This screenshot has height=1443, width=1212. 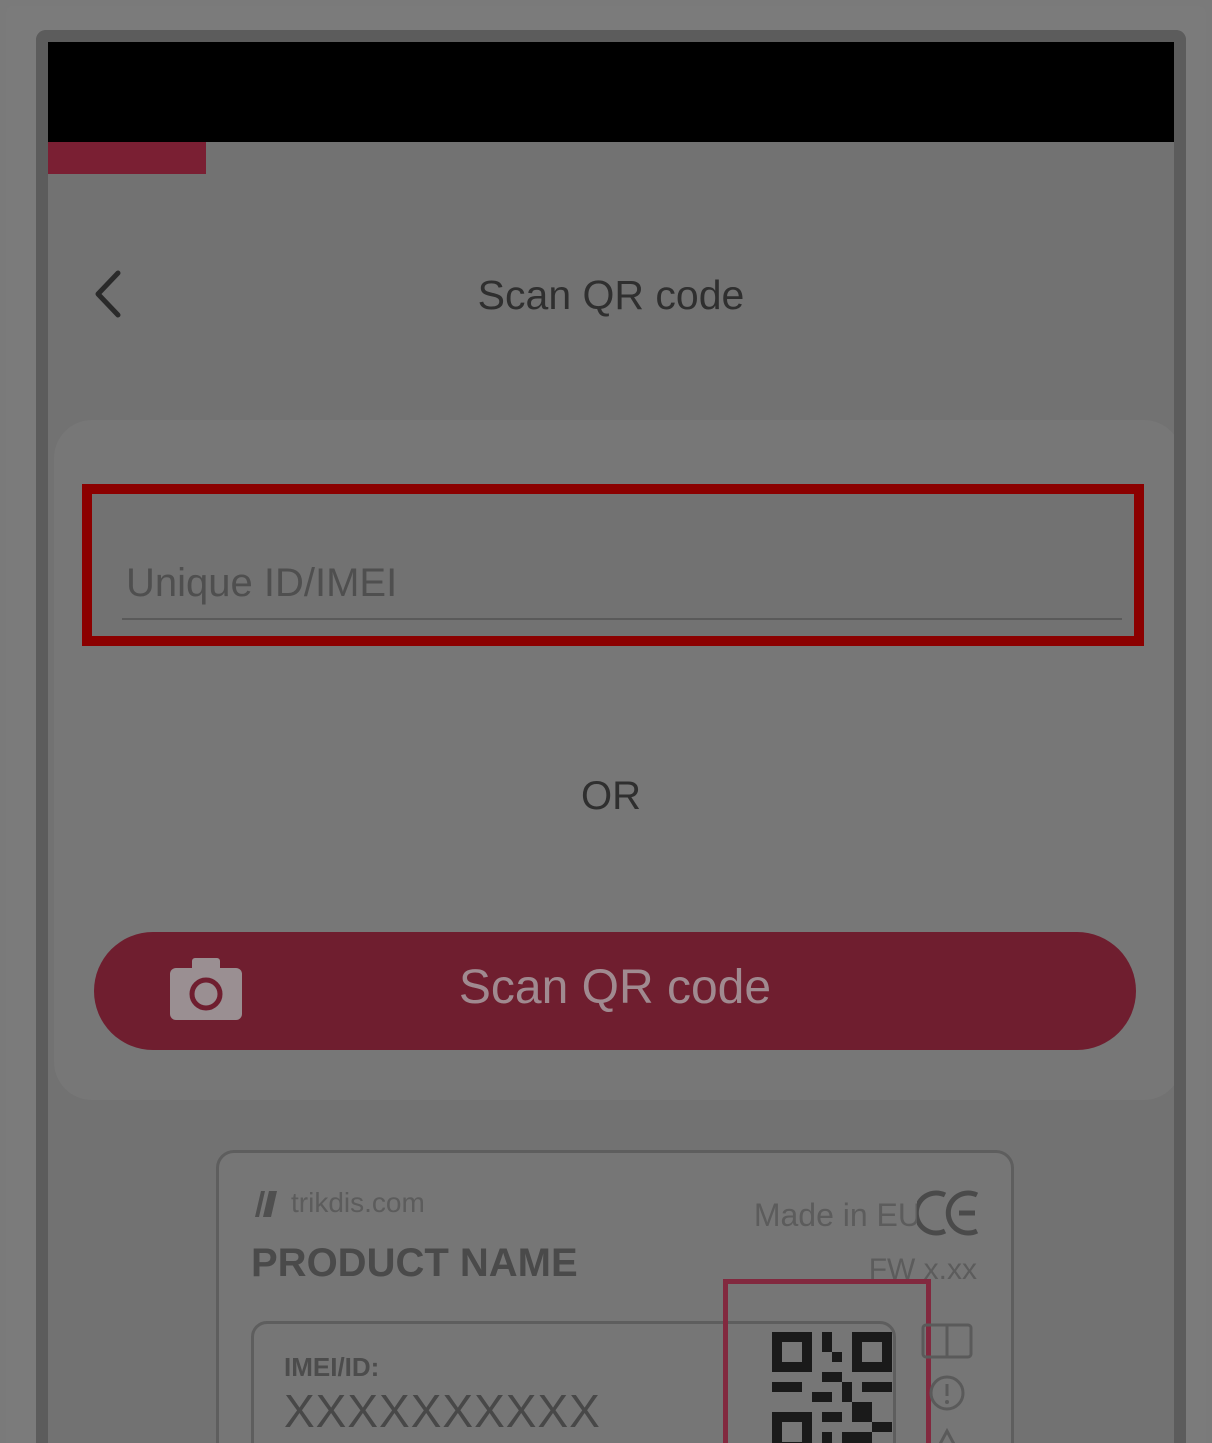 What do you see at coordinates (832, 1387) in the screenshot?
I see `qr-code-icon` at bounding box center [832, 1387].